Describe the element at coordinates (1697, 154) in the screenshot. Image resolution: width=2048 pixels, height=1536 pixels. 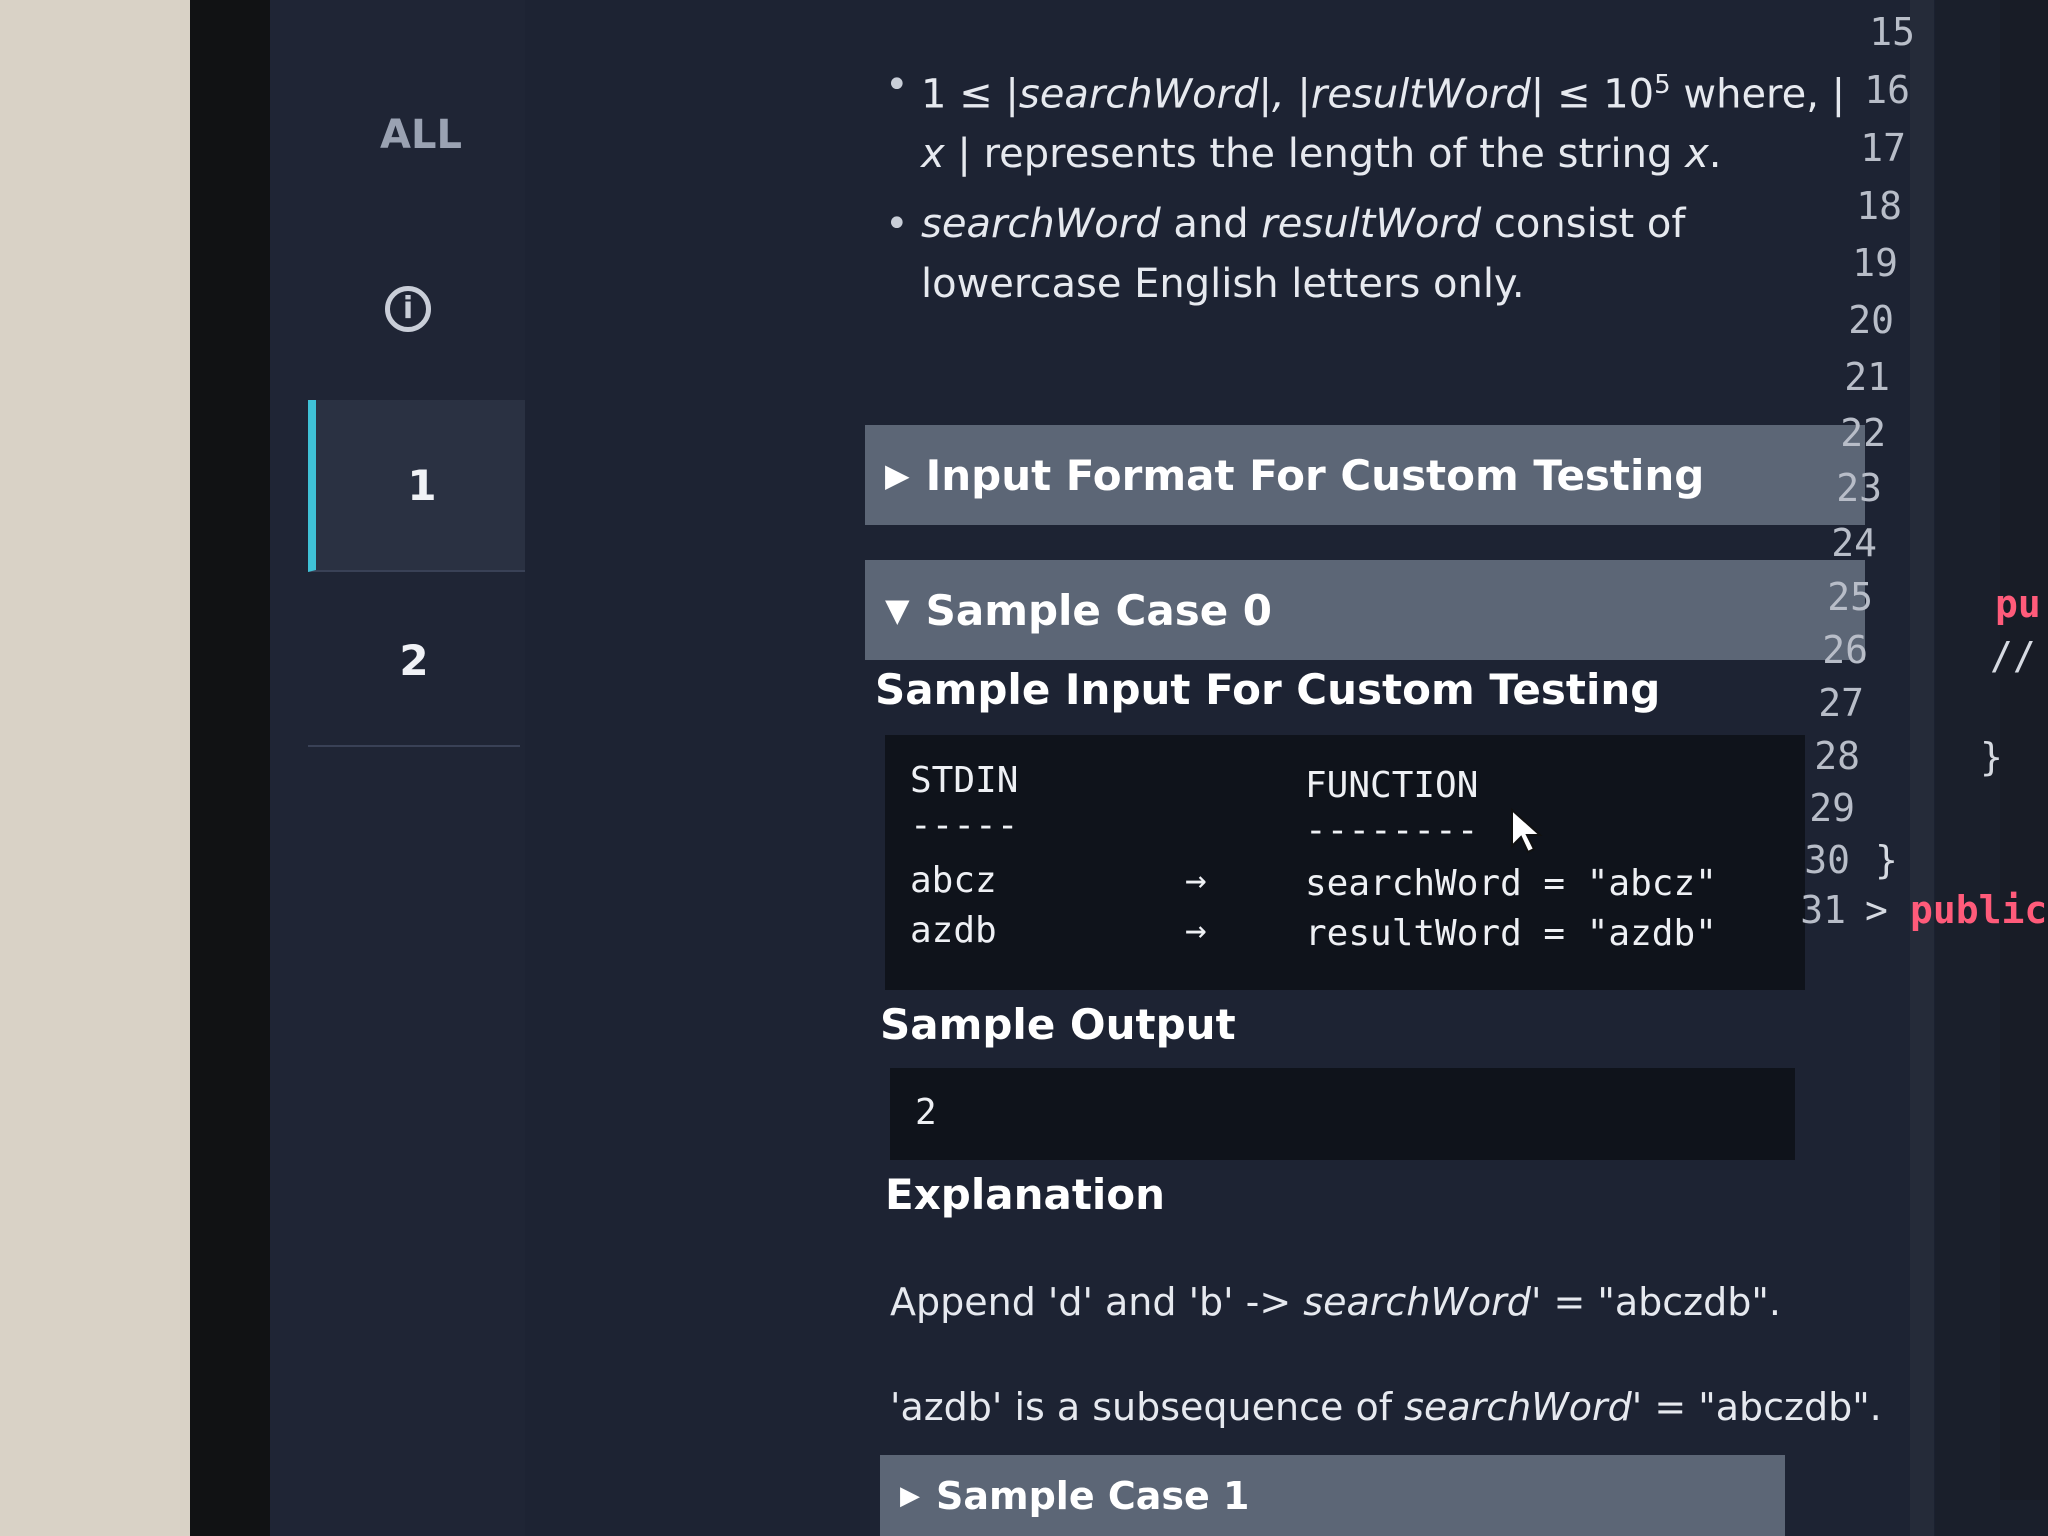
I see `constraint-var: x` at that location.